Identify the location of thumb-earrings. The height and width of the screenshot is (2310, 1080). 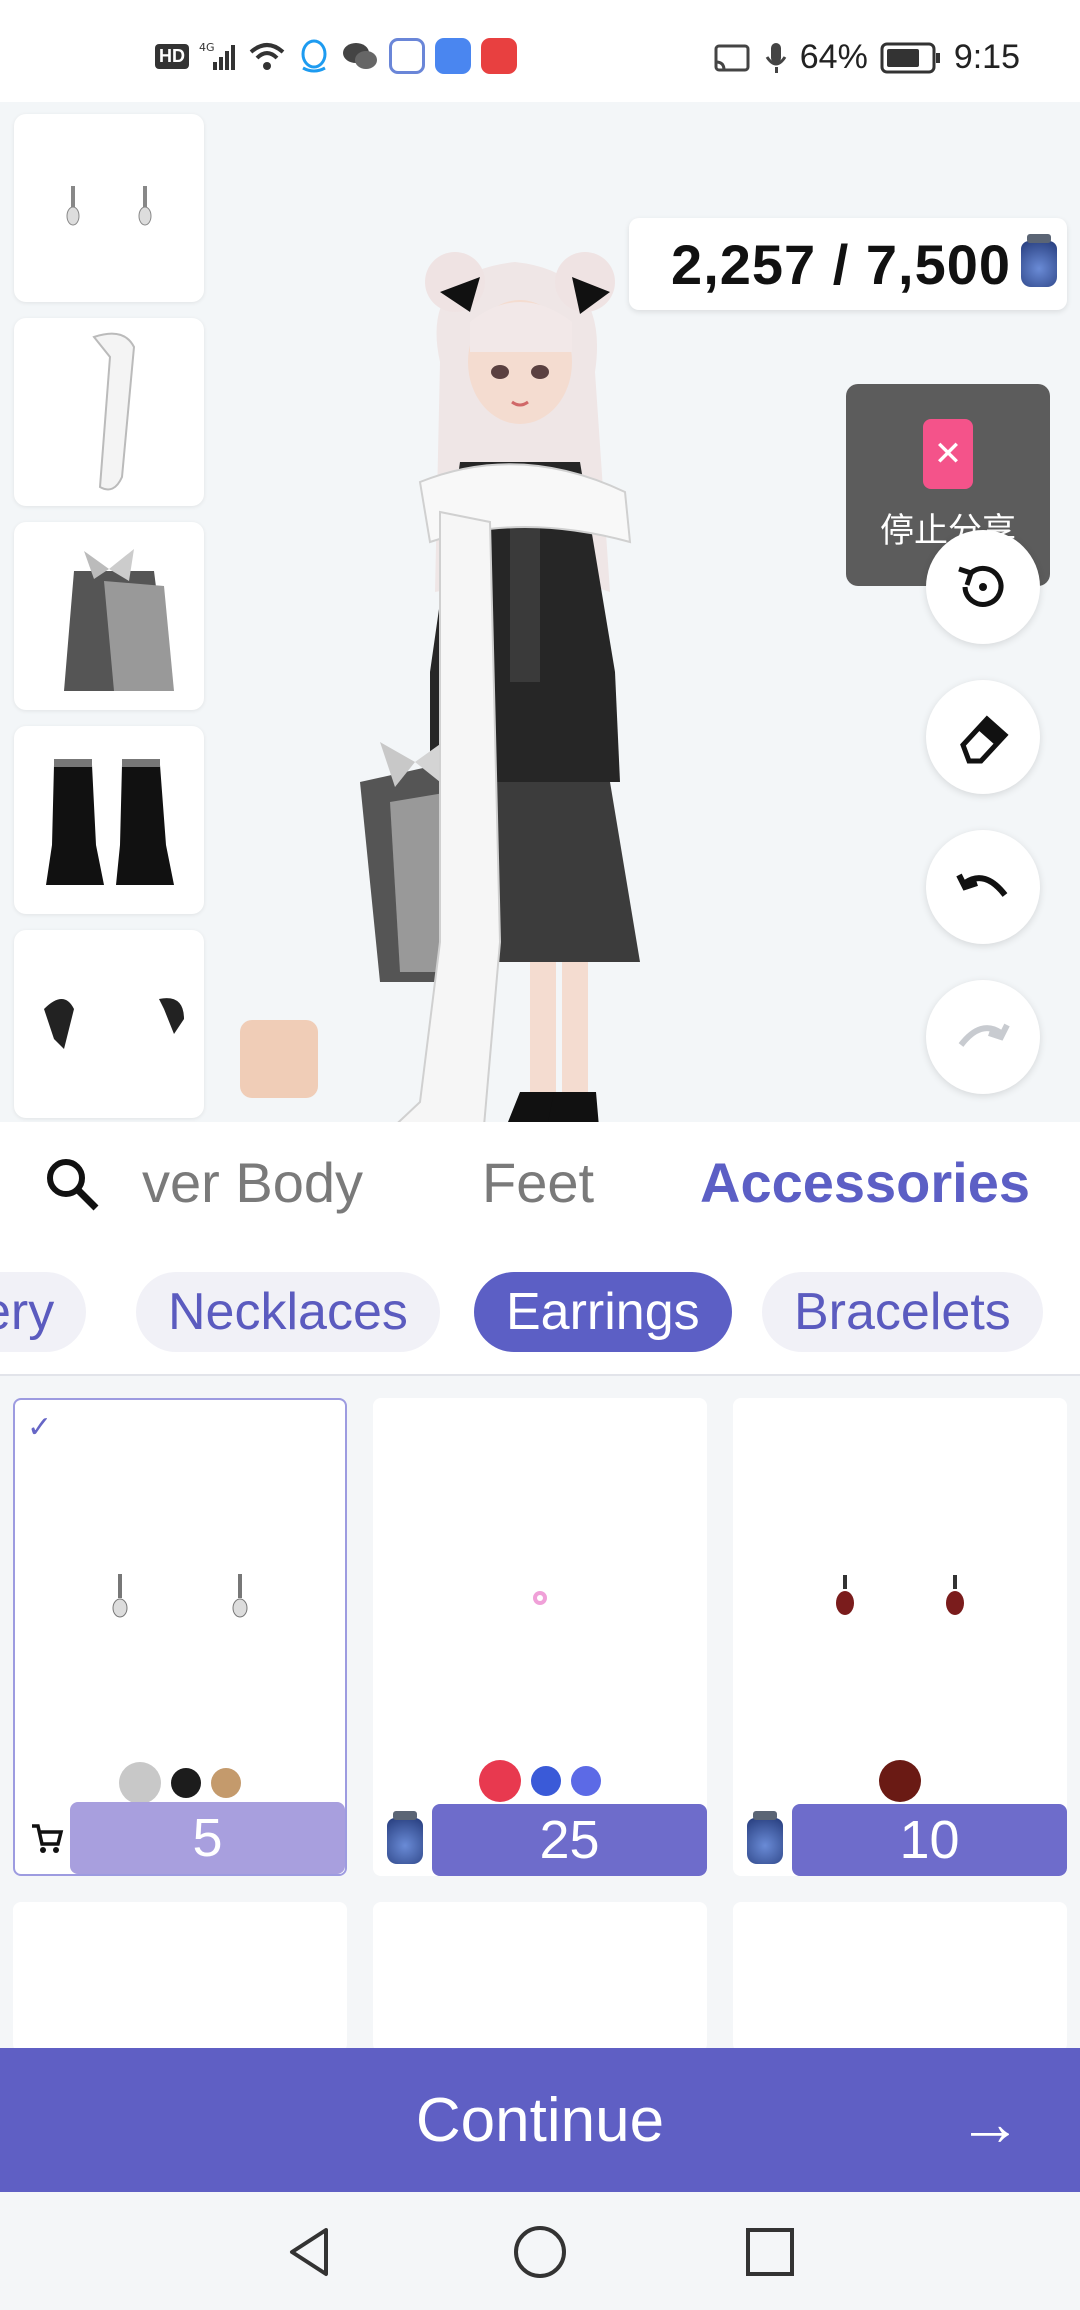
(109, 208).